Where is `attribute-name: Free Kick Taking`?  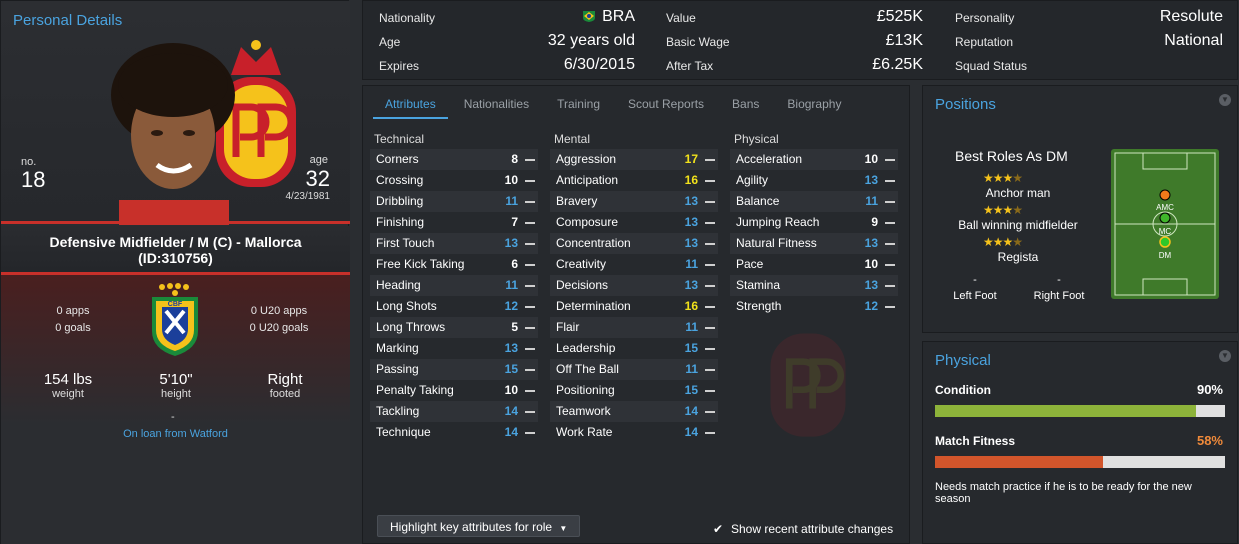 attribute-name: Free Kick Taking is located at coordinates (420, 264).